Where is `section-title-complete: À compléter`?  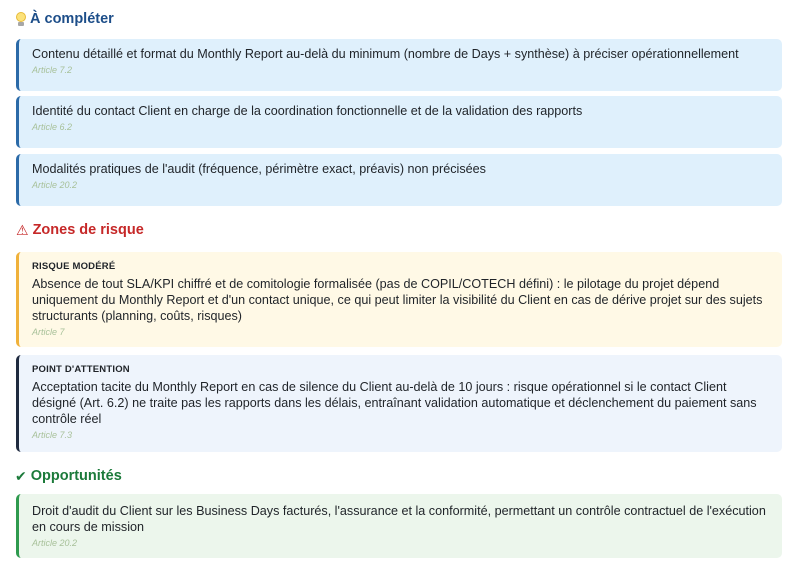 section-title-complete: À compléter is located at coordinates (72, 19).